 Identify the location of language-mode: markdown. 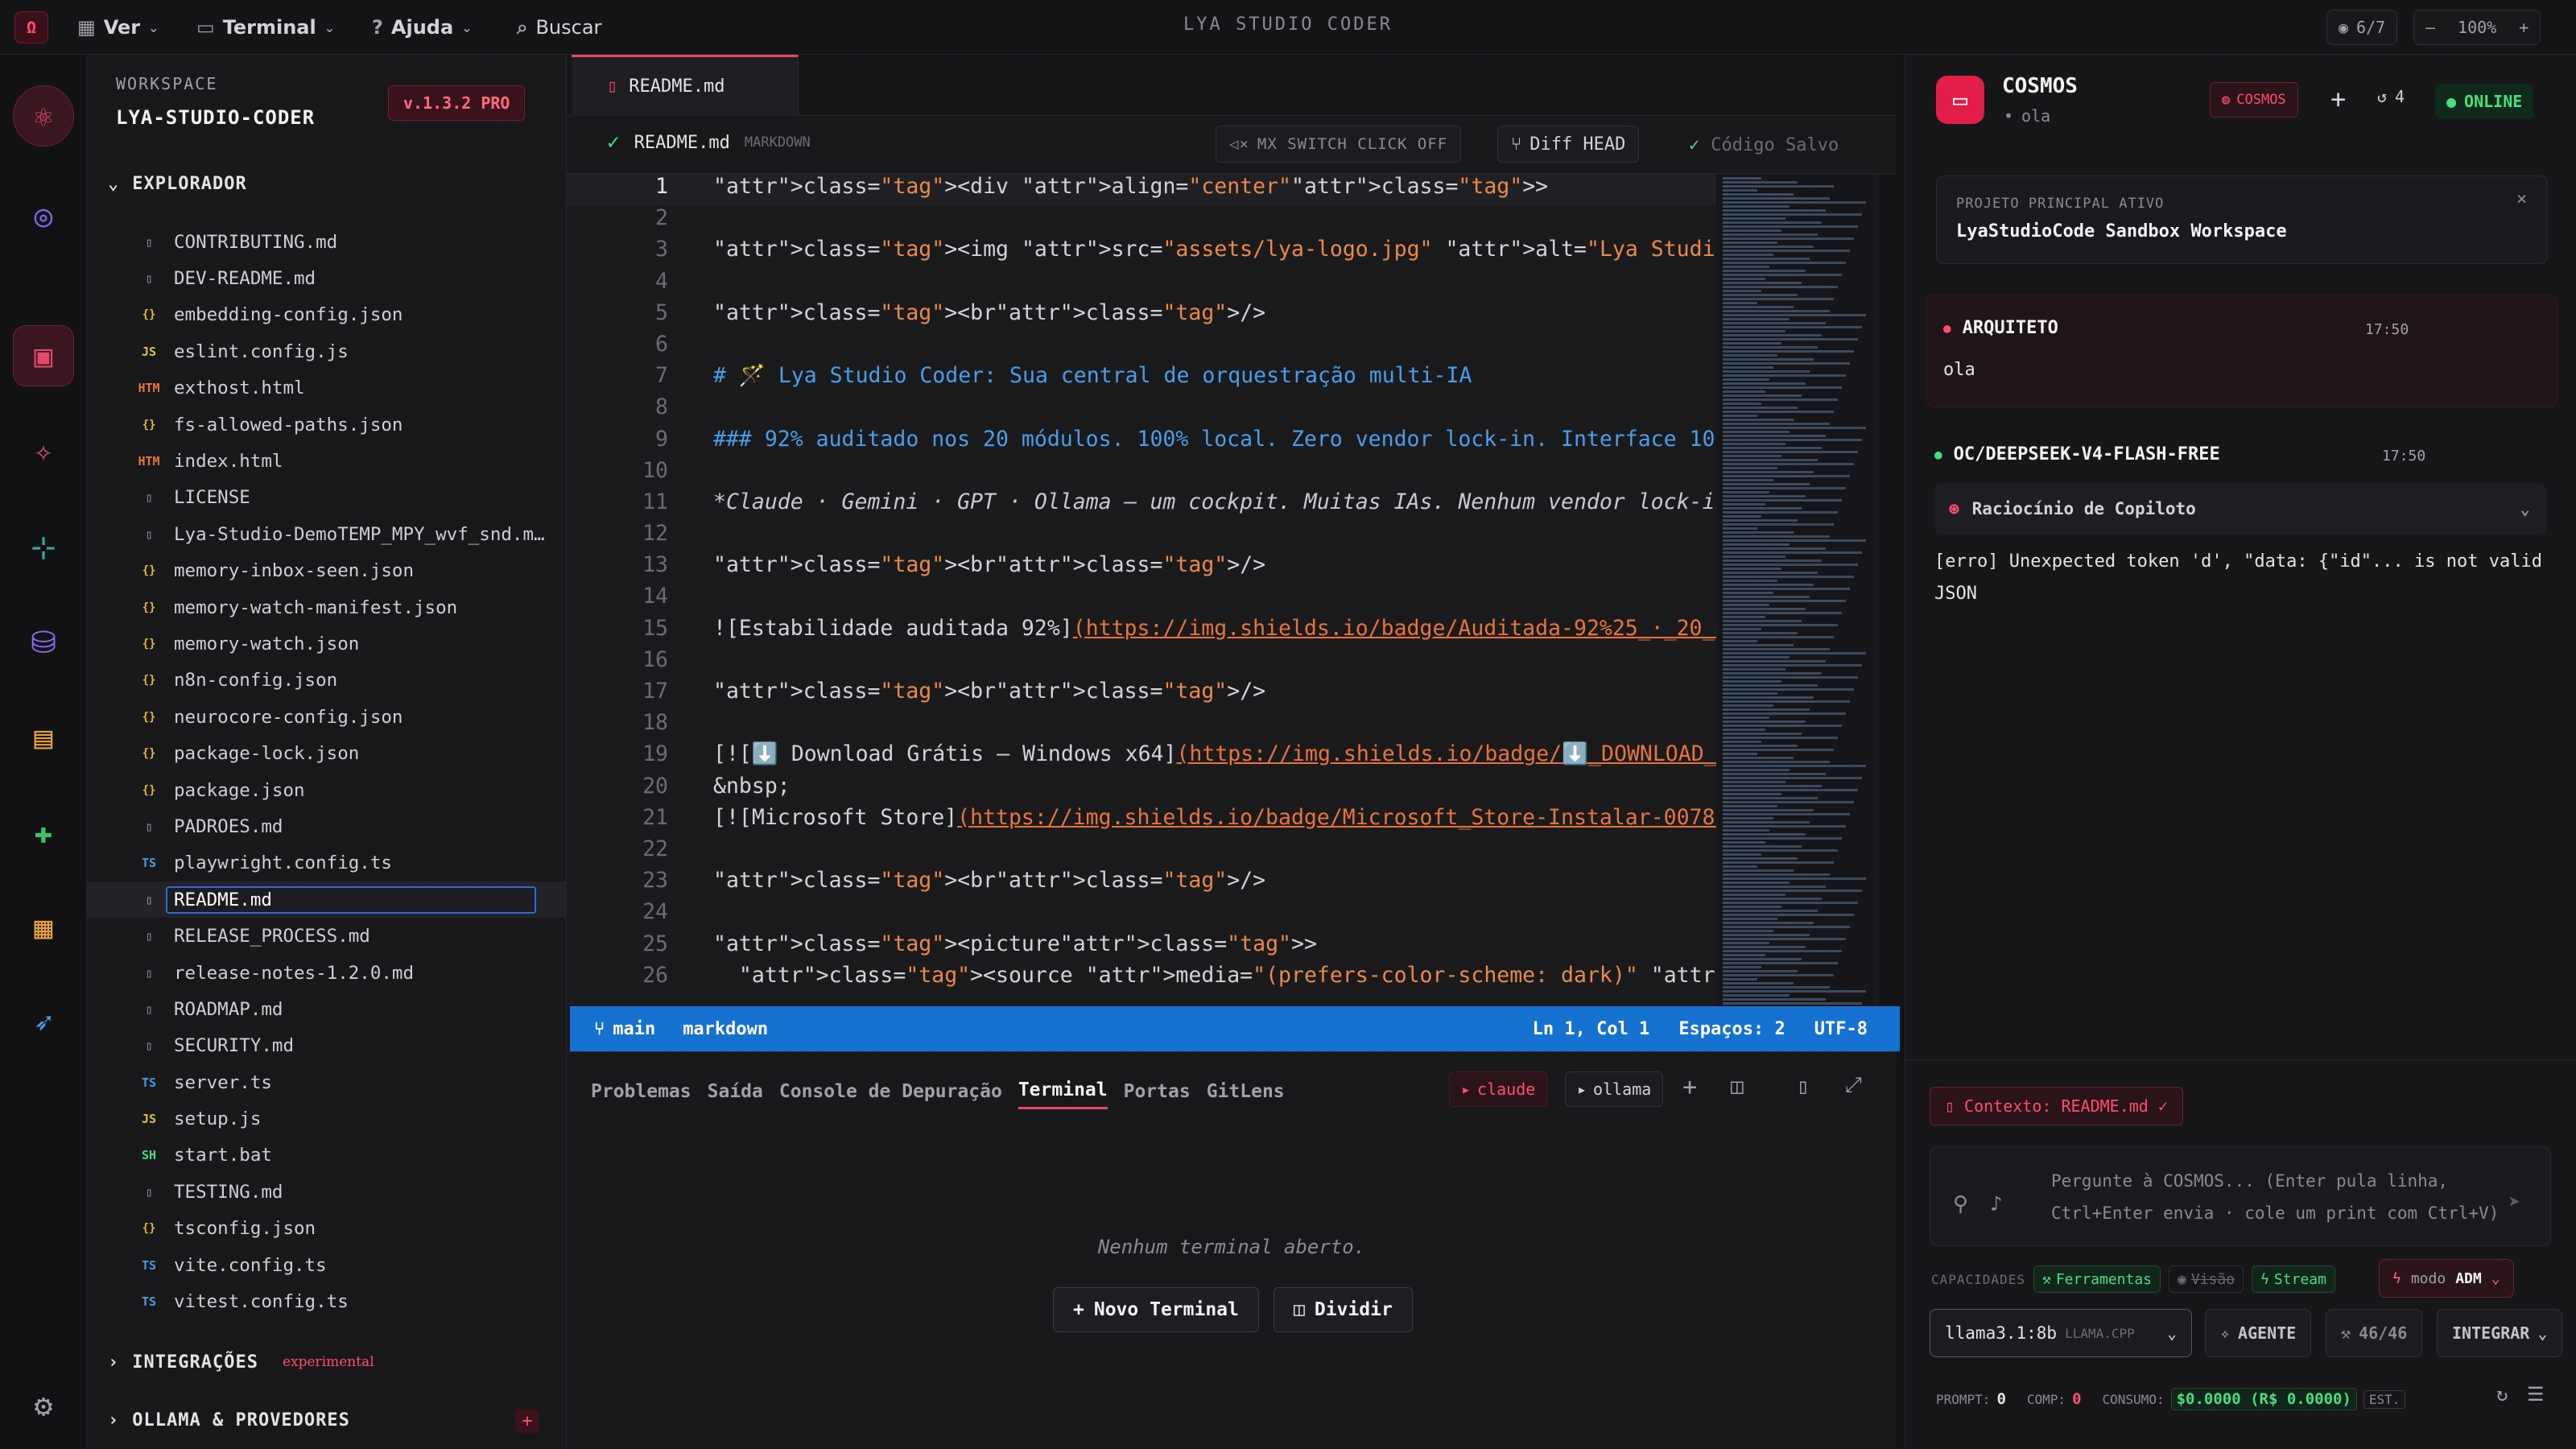
(725, 1029).